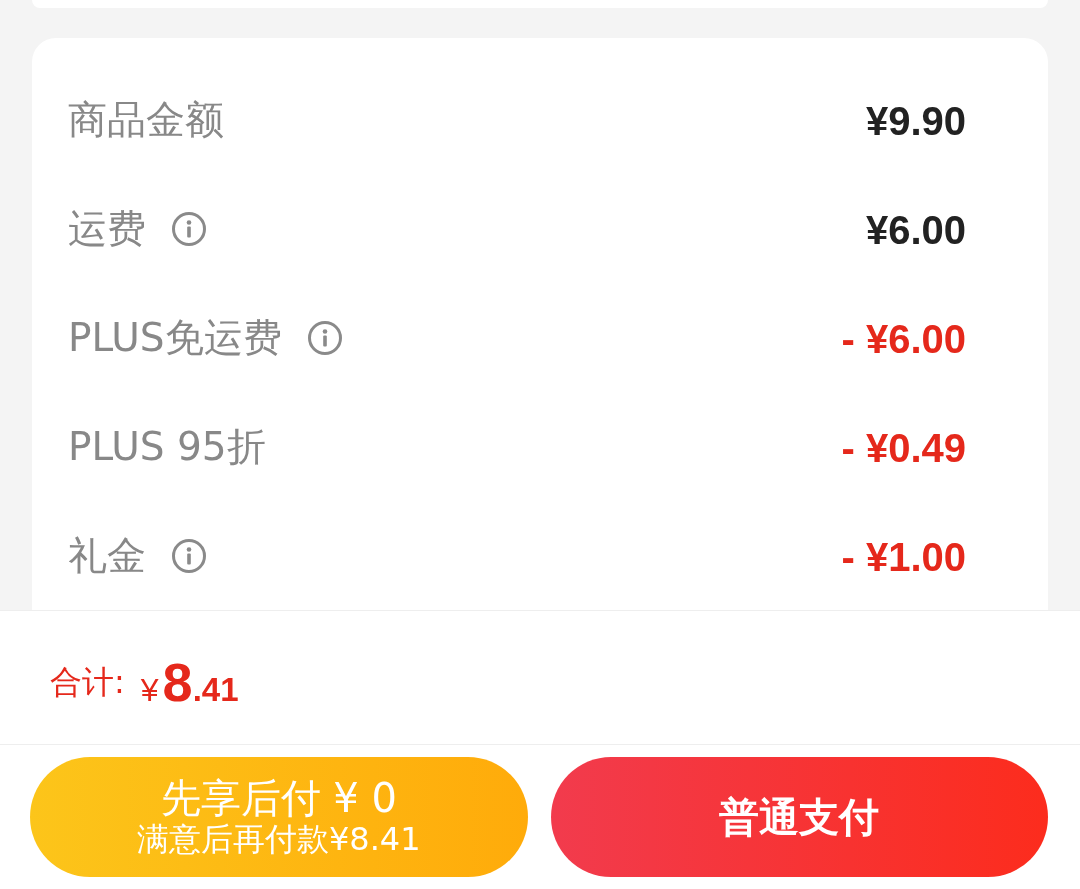 The width and height of the screenshot is (1080, 889). Describe the element at coordinates (903, 448) in the screenshot. I see `price-value: - ¥0.49` at that location.